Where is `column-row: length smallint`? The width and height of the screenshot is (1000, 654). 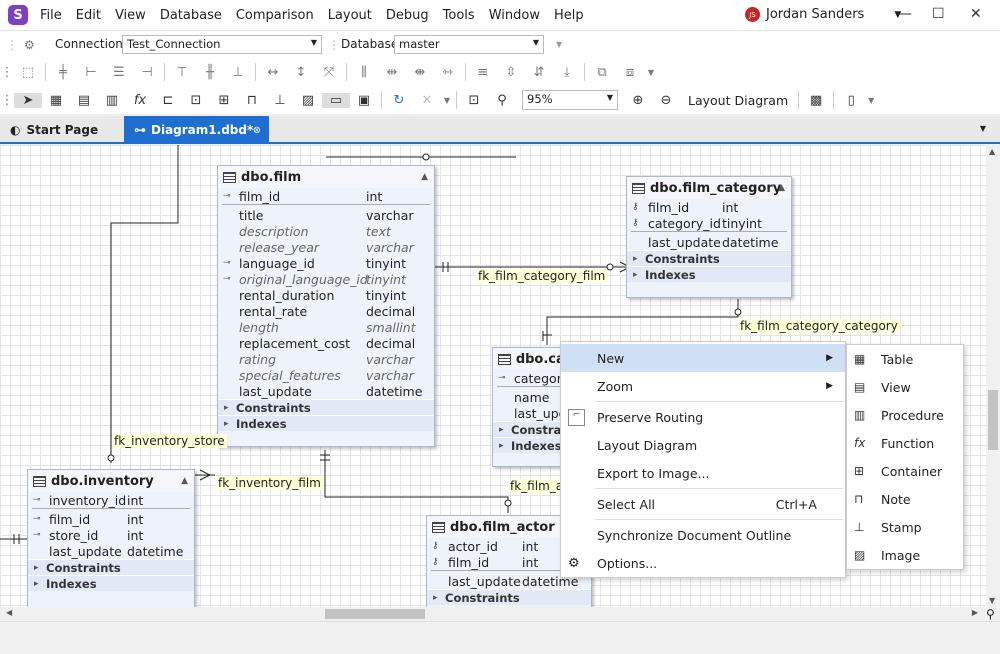
column-row: length smallint is located at coordinates (326, 327).